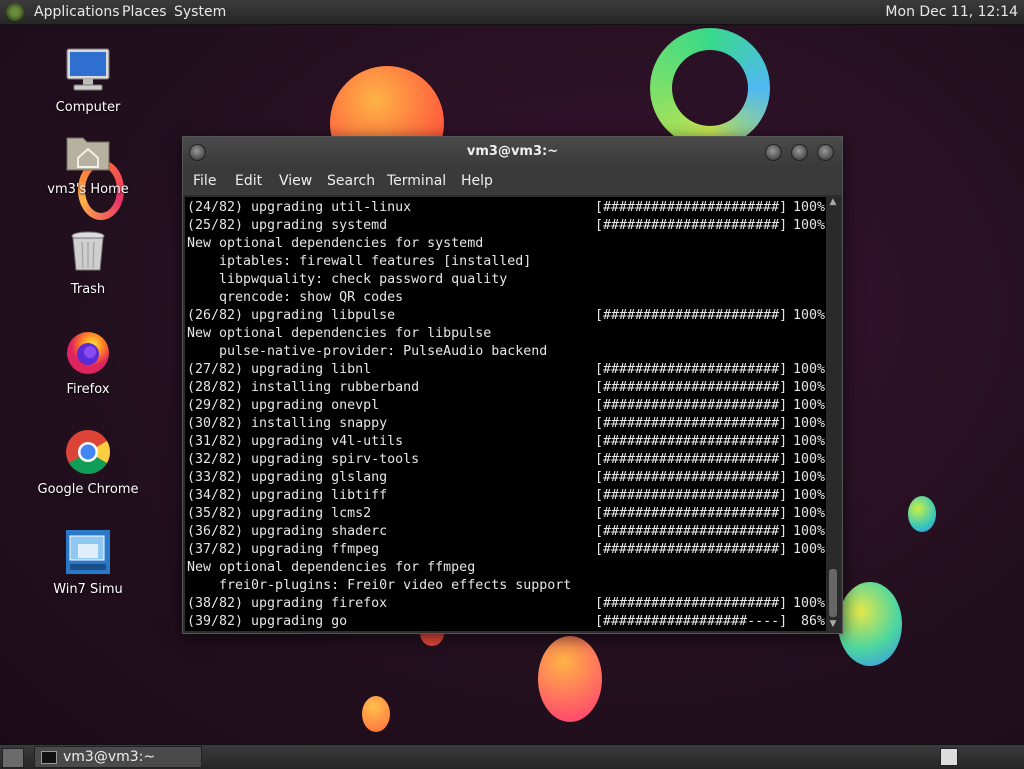  Describe the element at coordinates (833, 625) in the screenshot. I see `scroll-down-icon: ▼` at that location.